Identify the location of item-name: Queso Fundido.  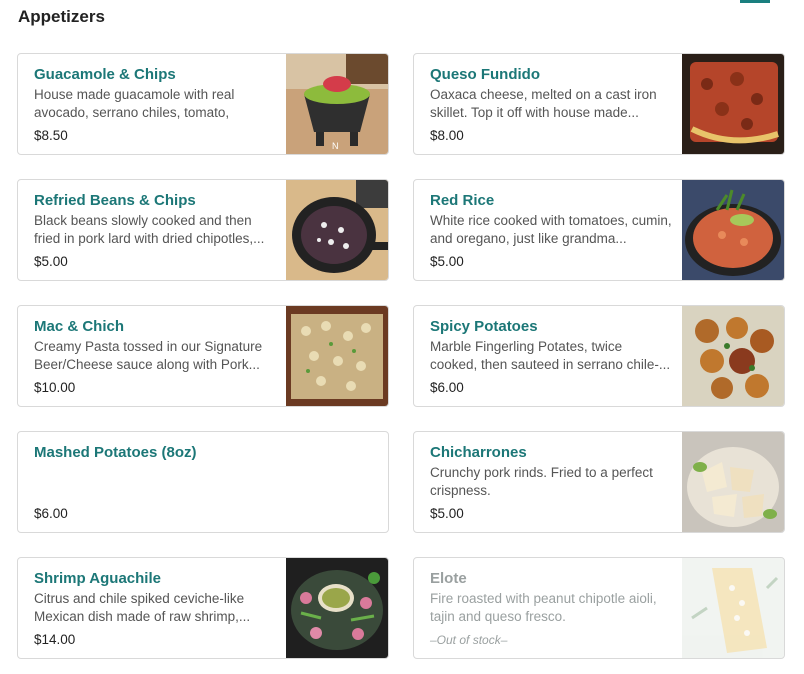
(485, 74).